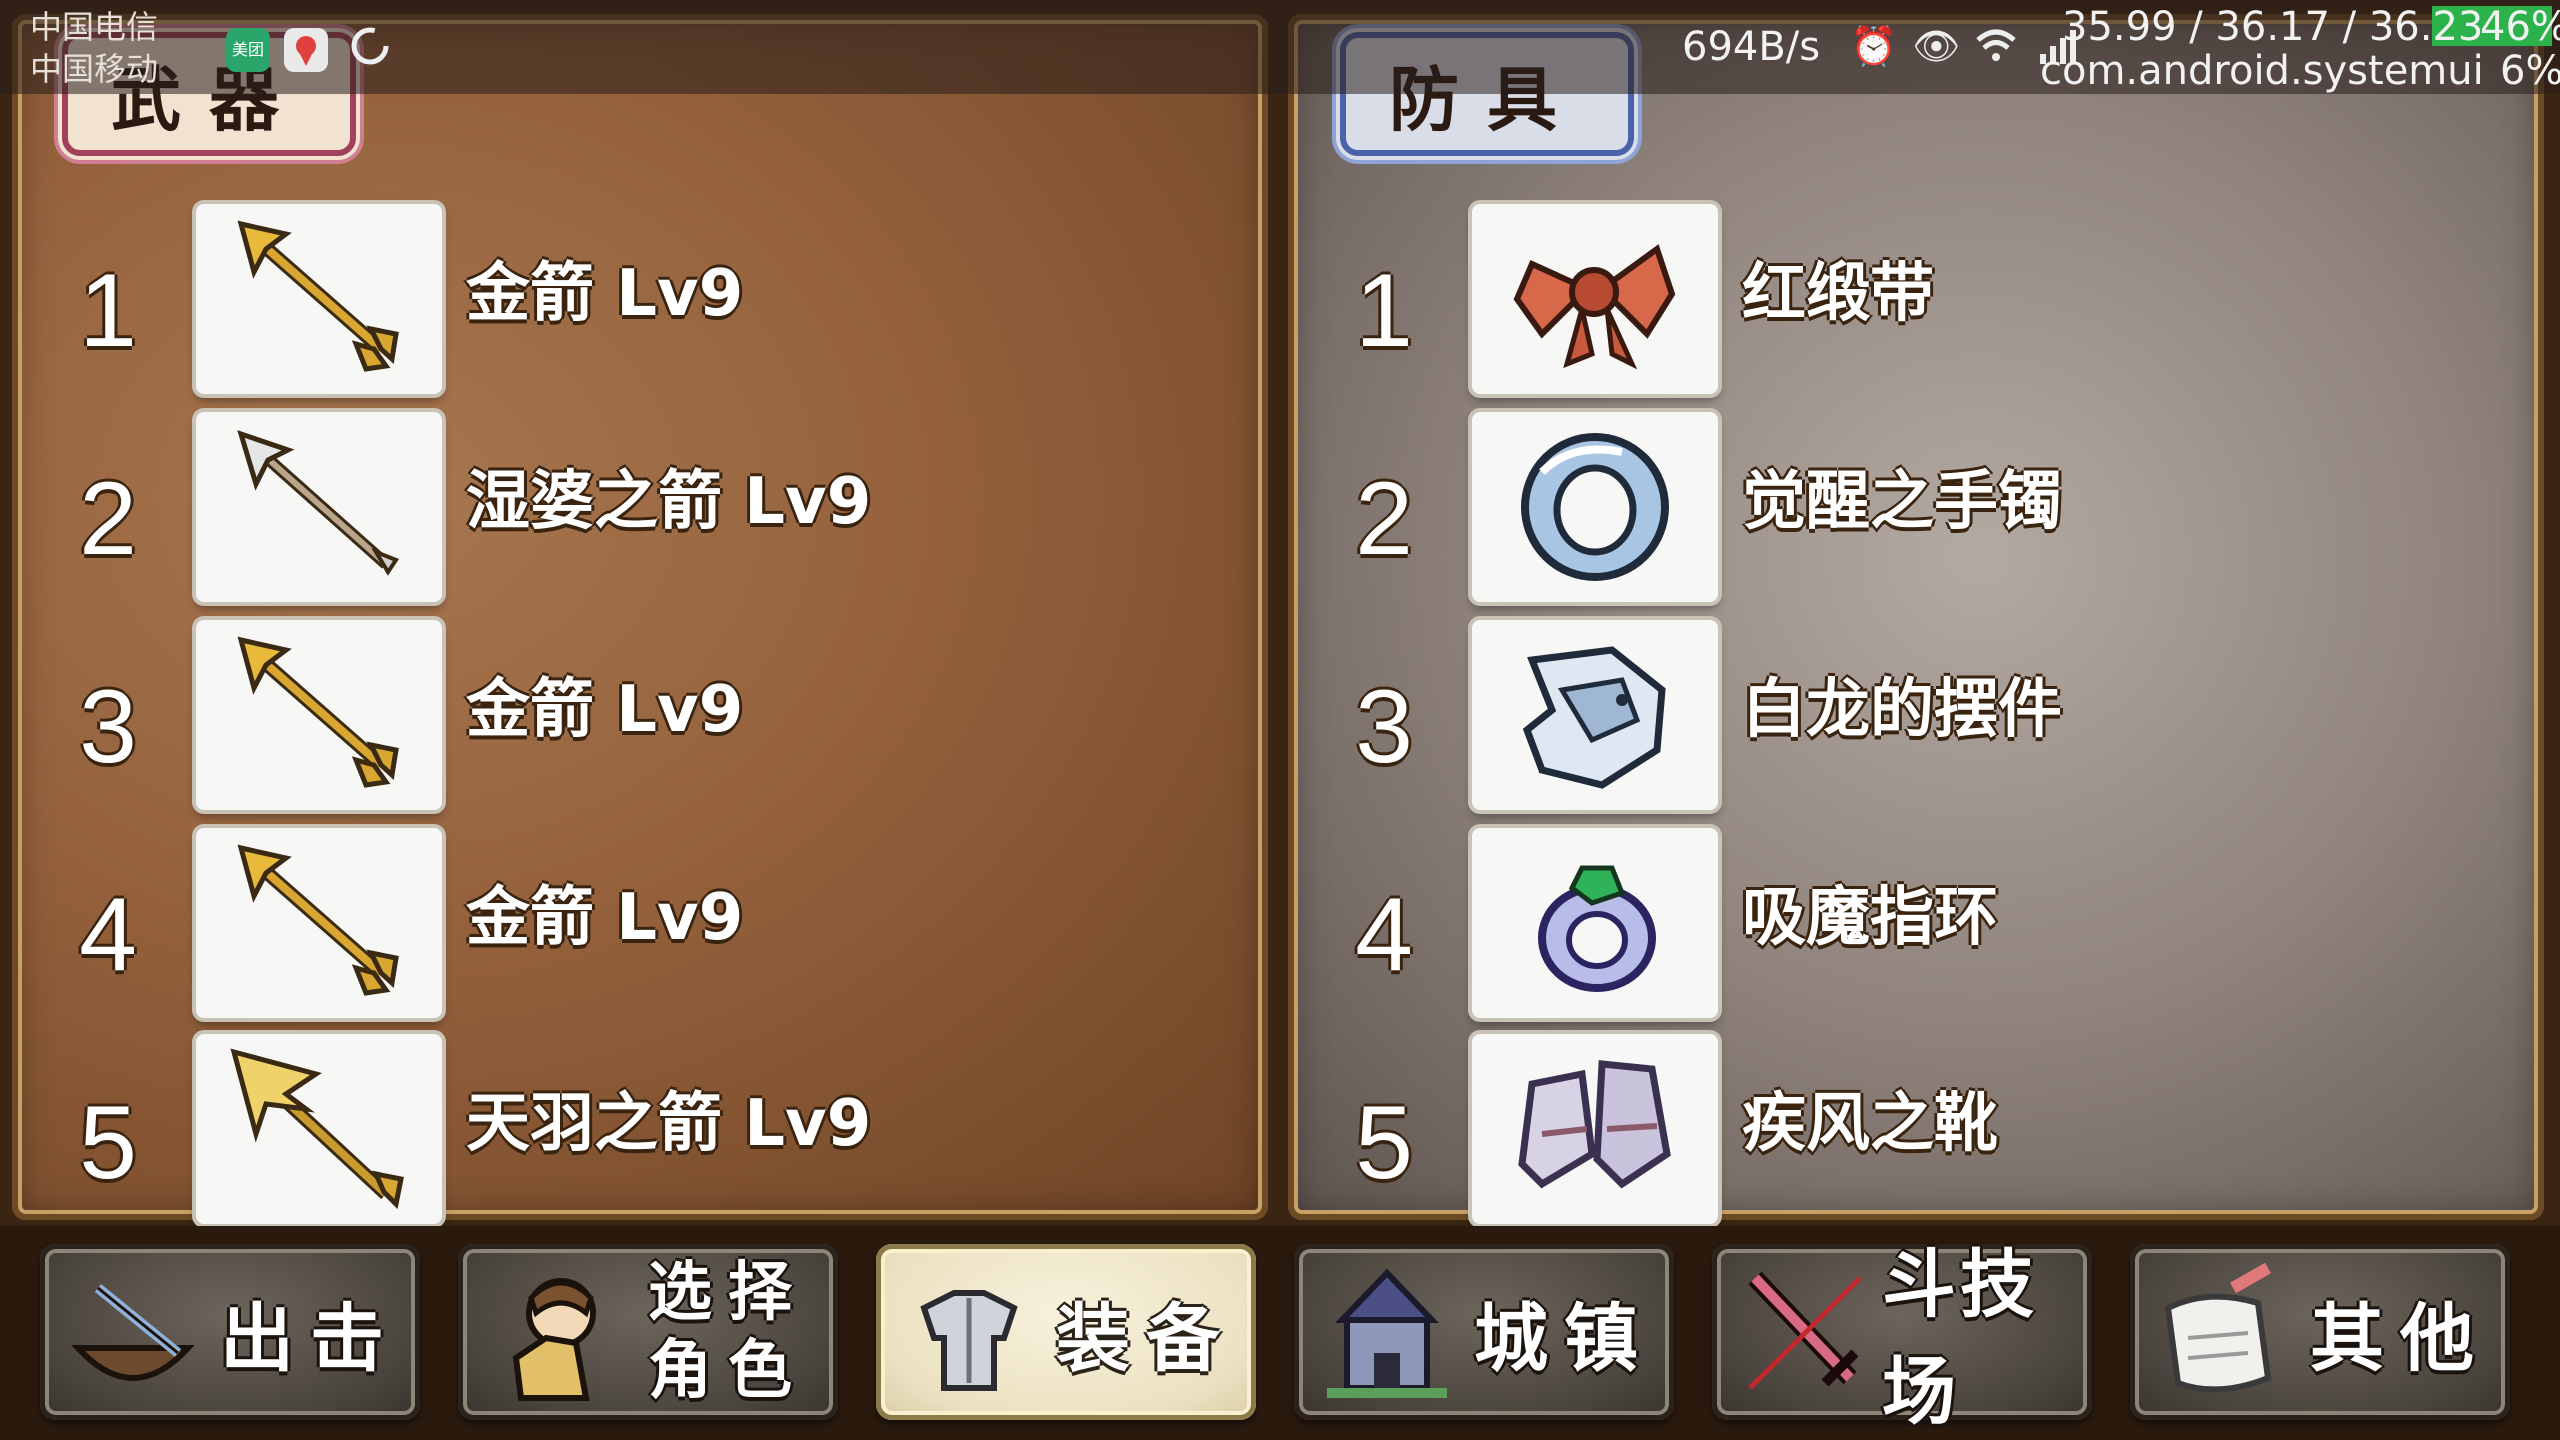 The width and height of the screenshot is (2560, 1440). I want to click on white-dragon-icon, so click(1594, 717).